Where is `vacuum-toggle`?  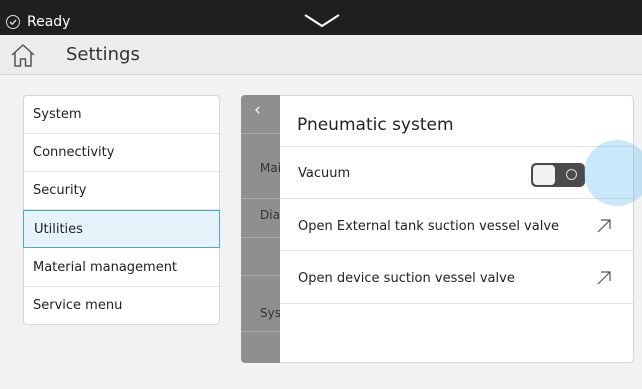
vacuum-toggle is located at coordinates (558, 175).